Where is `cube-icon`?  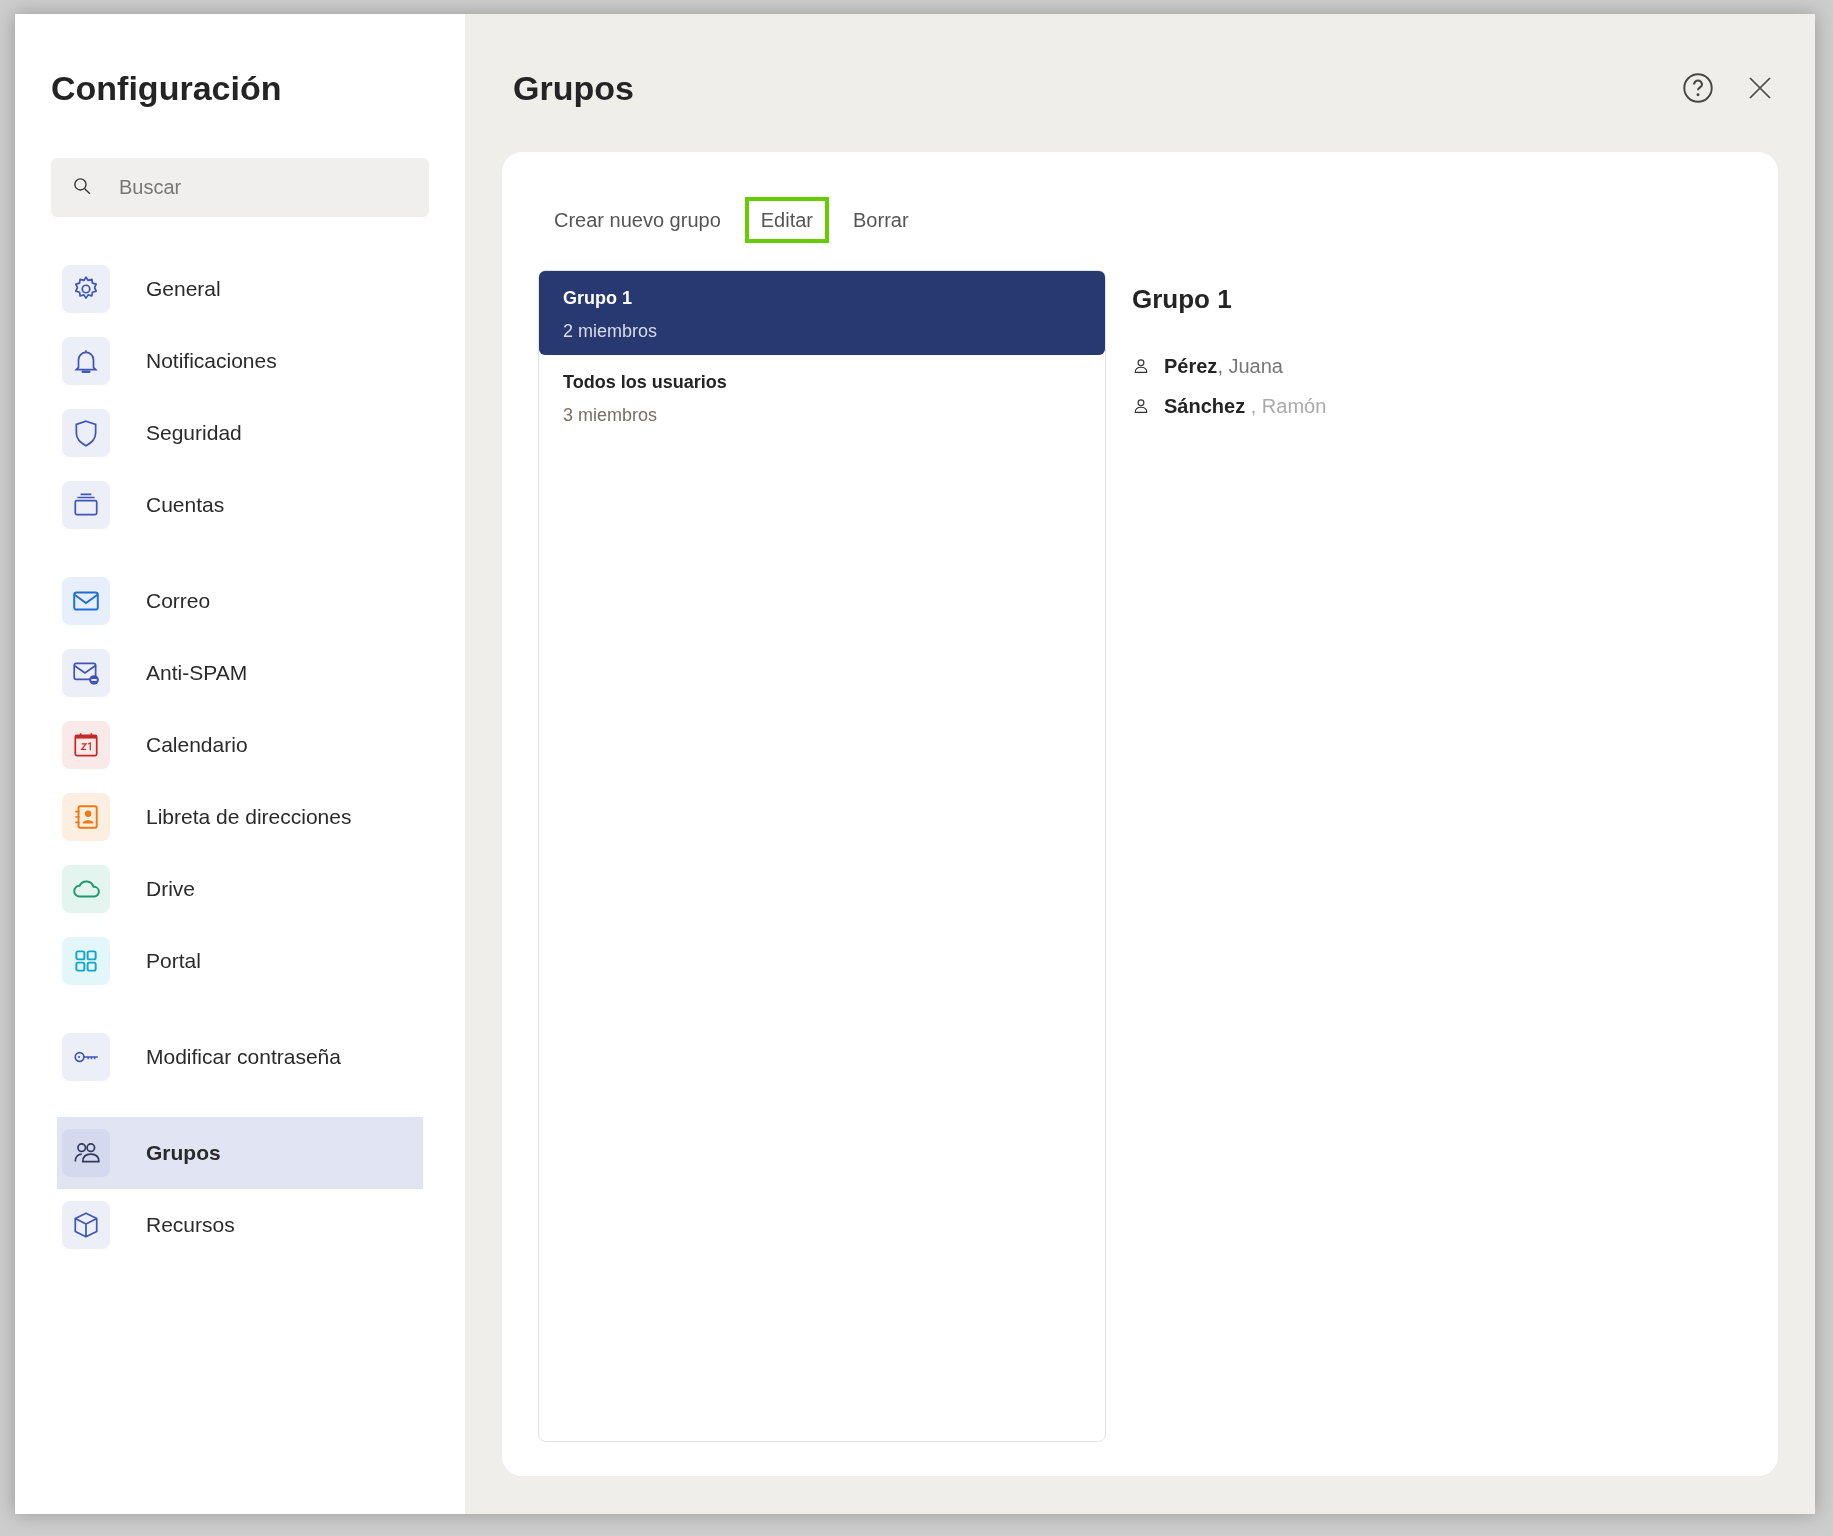 cube-icon is located at coordinates (86, 1224).